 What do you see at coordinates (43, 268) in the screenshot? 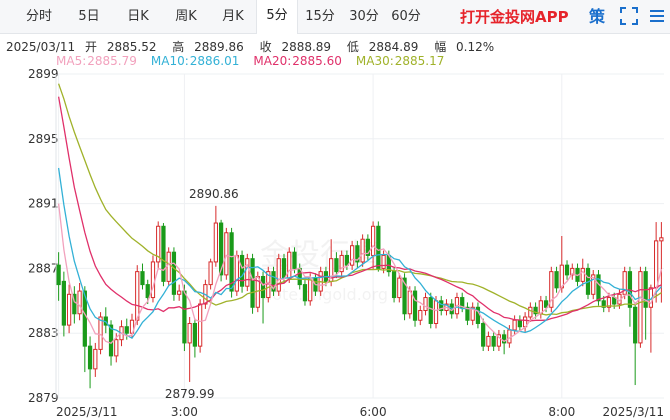
I see `y-tick-label: 2887` at bounding box center [43, 268].